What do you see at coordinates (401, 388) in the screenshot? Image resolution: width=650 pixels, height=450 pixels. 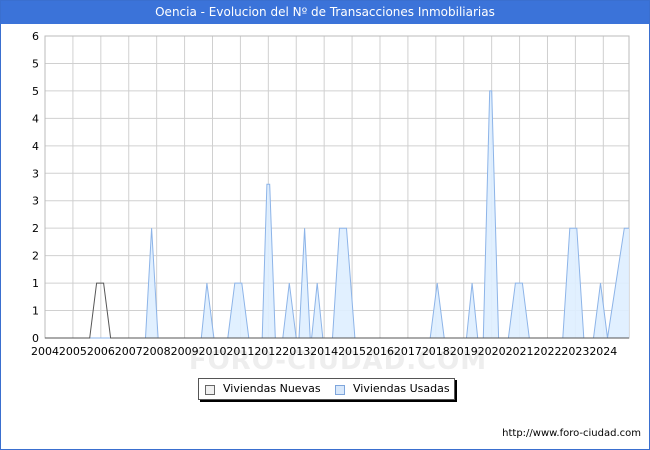 I see `legend-label-usadas: Viviendas Usadas` at bounding box center [401, 388].